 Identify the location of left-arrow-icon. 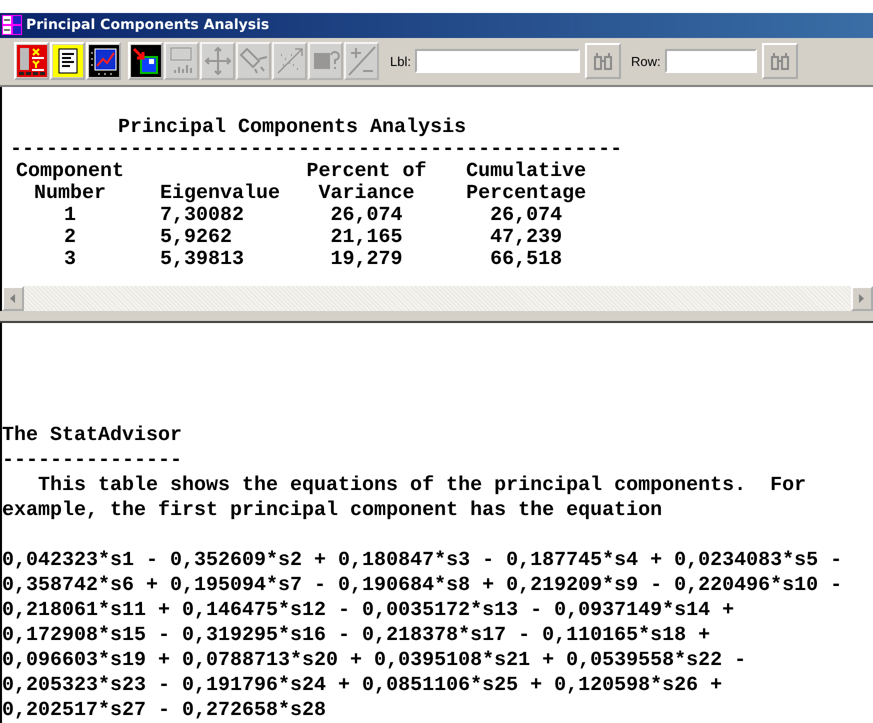
(13, 299).